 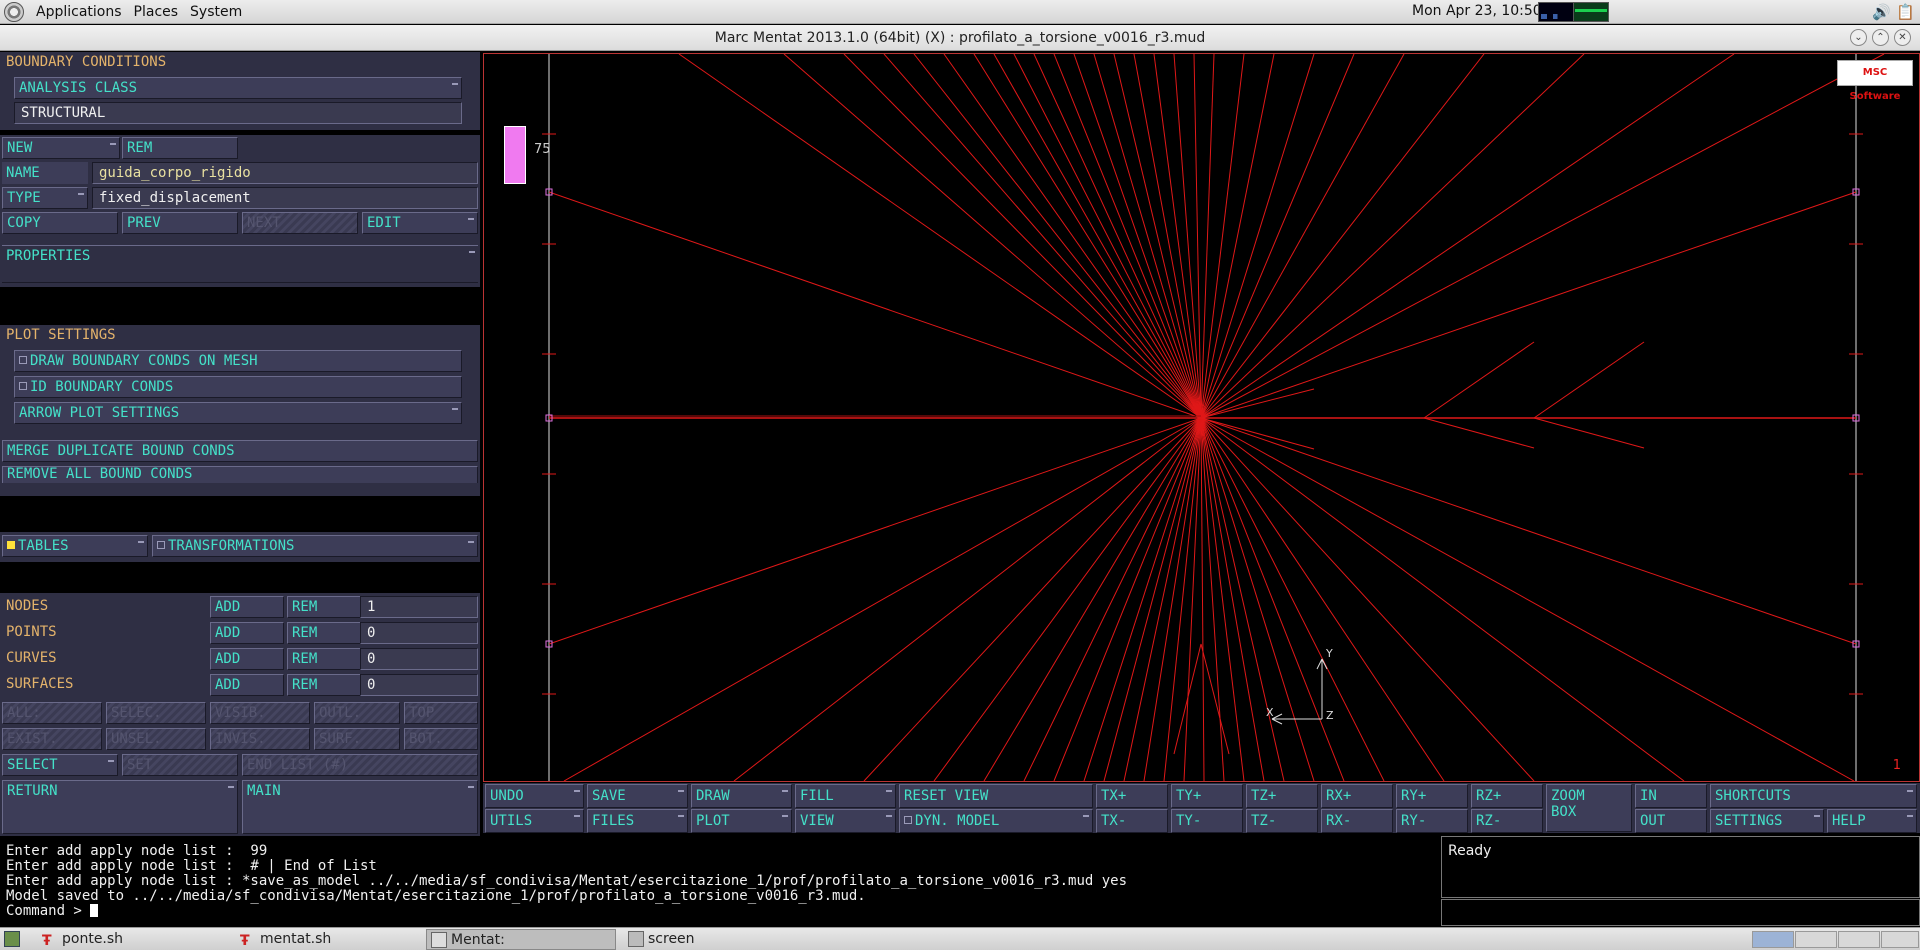 I want to click on properties-button: PROPERTIES, so click(x=240, y=264).